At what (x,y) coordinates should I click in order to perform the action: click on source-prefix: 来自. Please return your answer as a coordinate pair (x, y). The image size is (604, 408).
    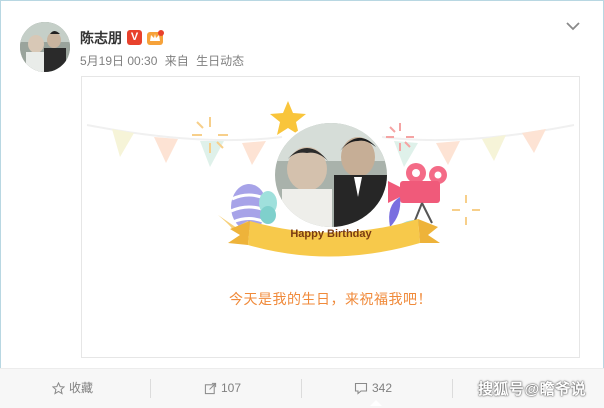
    Looking at the image, I should click on (176, 61).